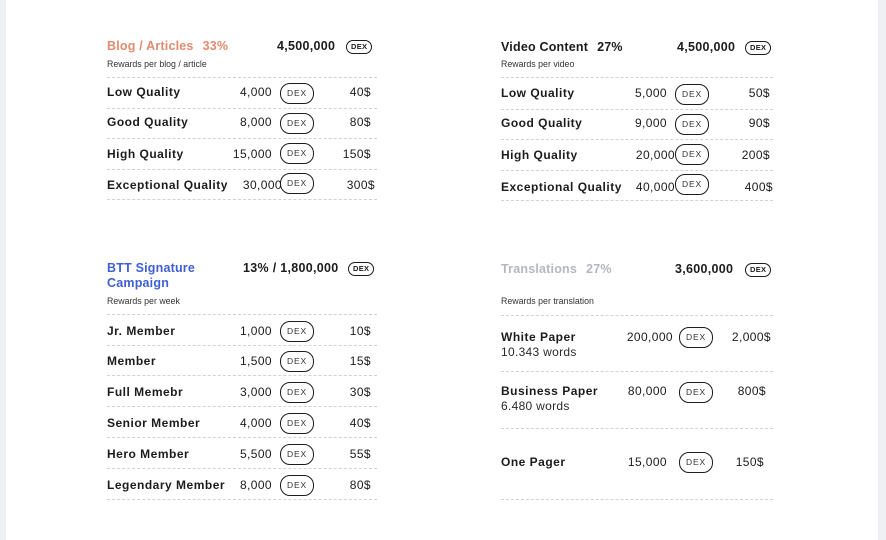 This screenshot has height=540, width=886. I want to click on btt-title: BTT Signature Campaign, so click(151, 276).